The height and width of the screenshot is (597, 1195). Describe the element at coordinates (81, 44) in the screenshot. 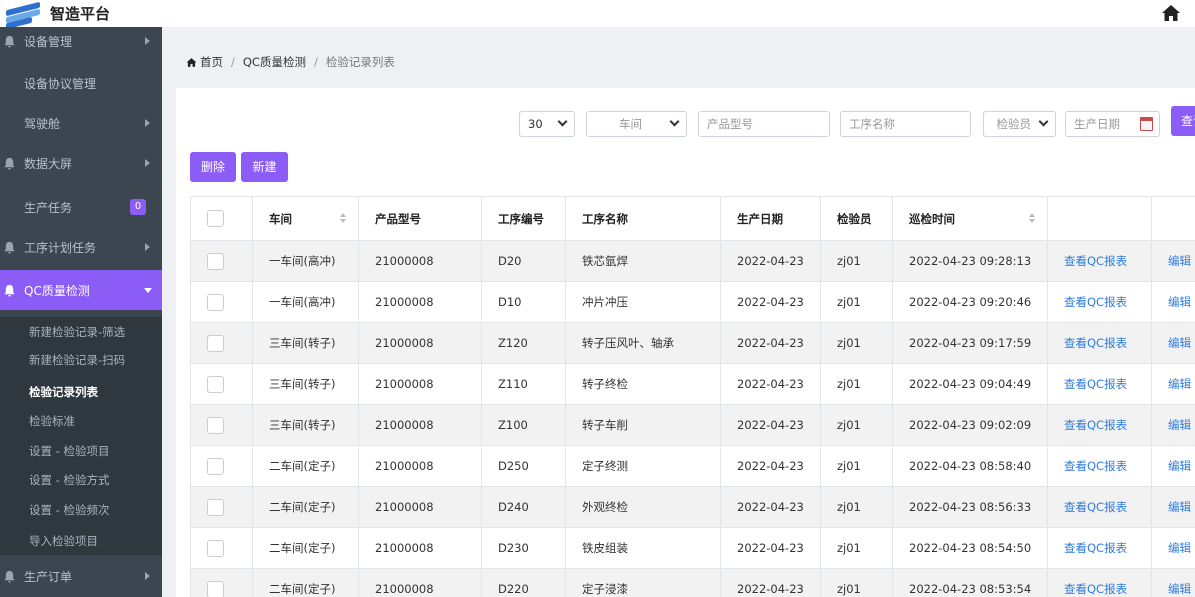

I see `sidebar-item-device-management: 设备管理` at that location.